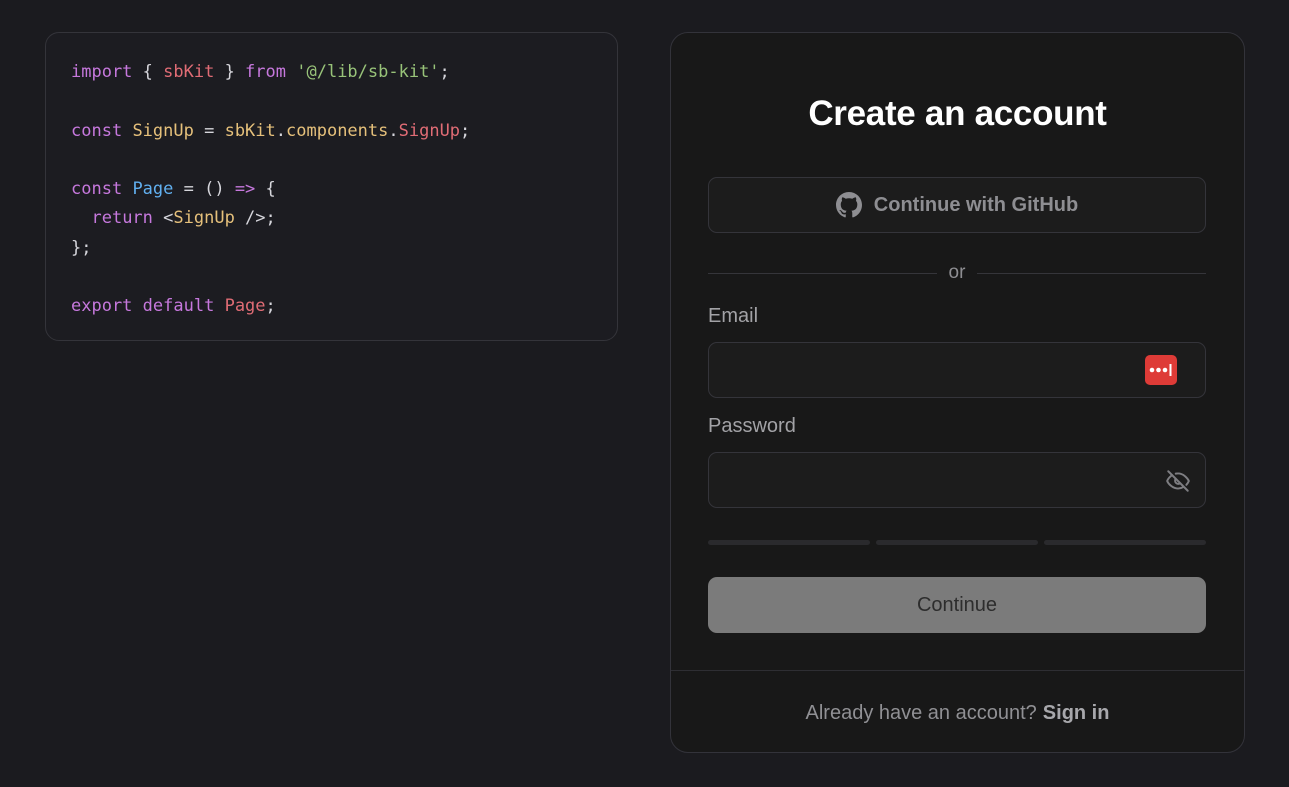  Describe the element at coordinates (204, 189) in the screenshot. I see `code-token: = ()` at that location.